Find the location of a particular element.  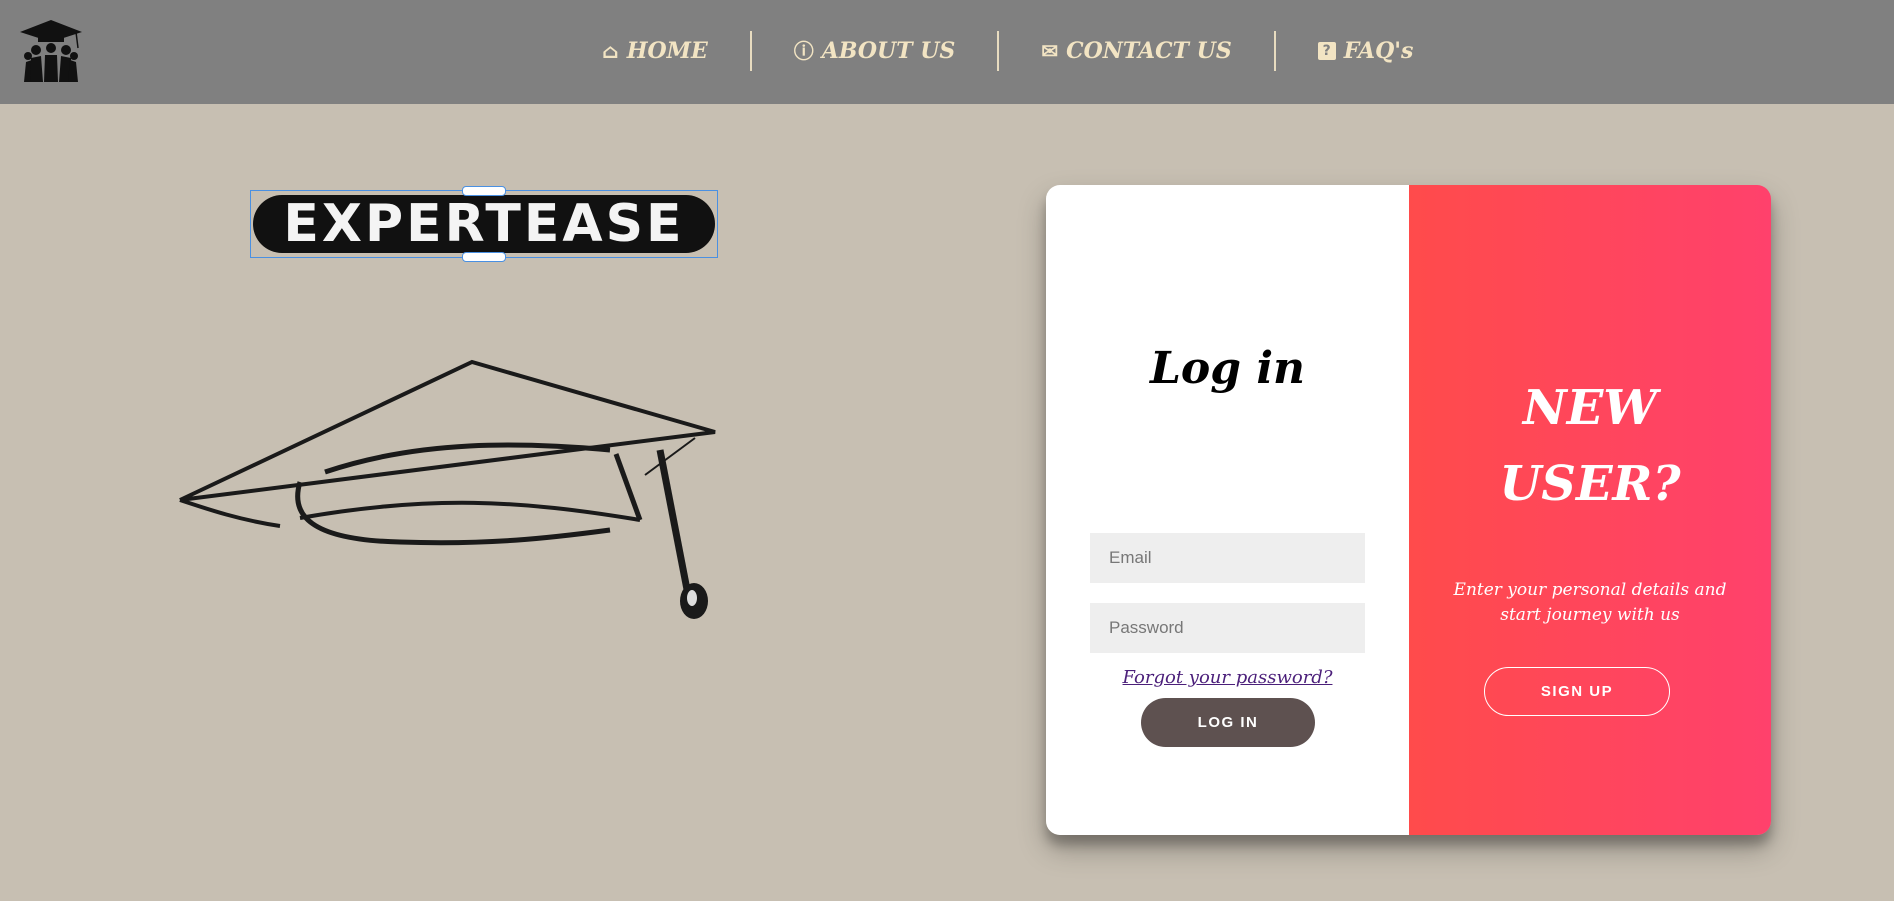

brand-name: EXPERTEASE is located at coordinates (484, 224).